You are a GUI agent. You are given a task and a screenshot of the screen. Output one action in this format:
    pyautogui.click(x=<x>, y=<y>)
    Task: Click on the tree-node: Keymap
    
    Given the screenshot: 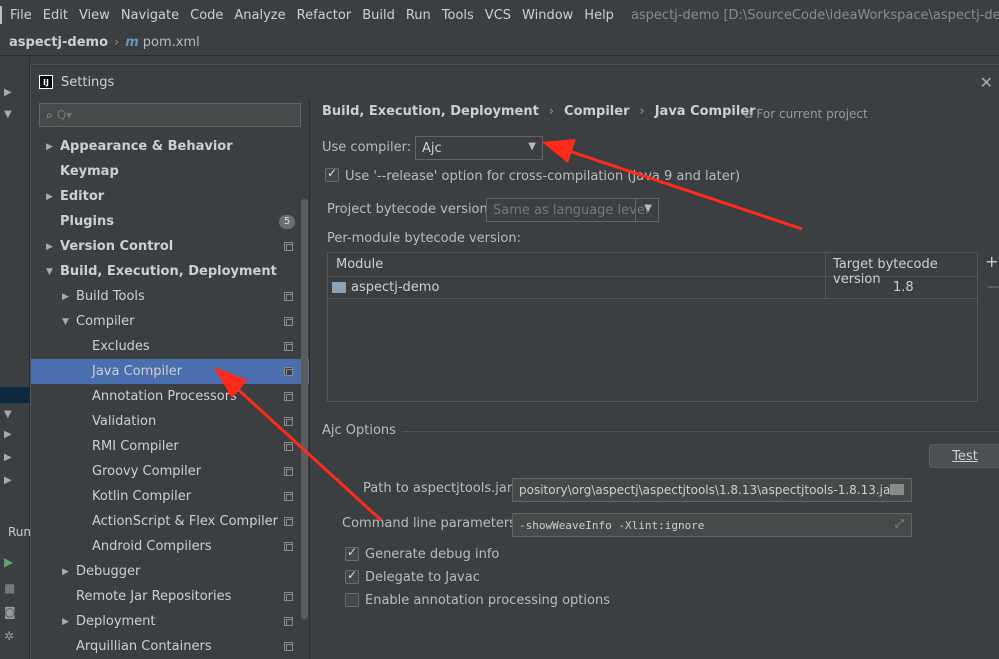 What is the action you would take?
    pyautogui.click(x=170, y=171)
    